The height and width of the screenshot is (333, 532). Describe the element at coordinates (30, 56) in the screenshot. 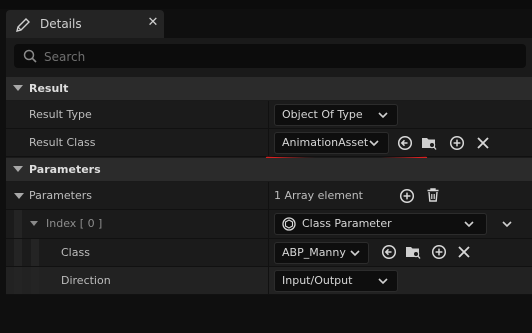

I see `search-icon` at that location.